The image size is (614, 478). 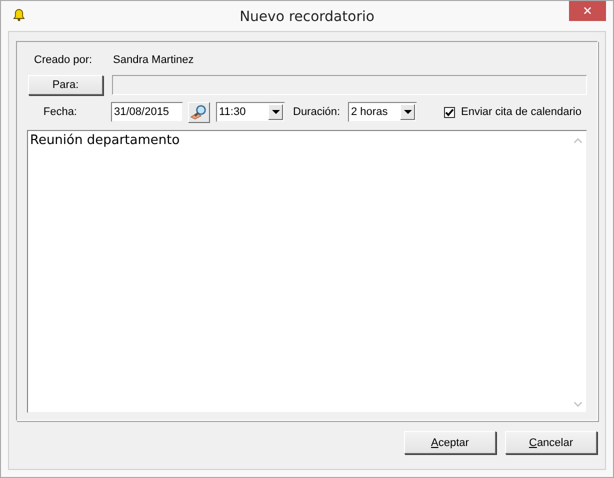 What do you see at coordinates (19, 15) in the screenshot?
I see `bell-icon` at bounding box center [19, 15].